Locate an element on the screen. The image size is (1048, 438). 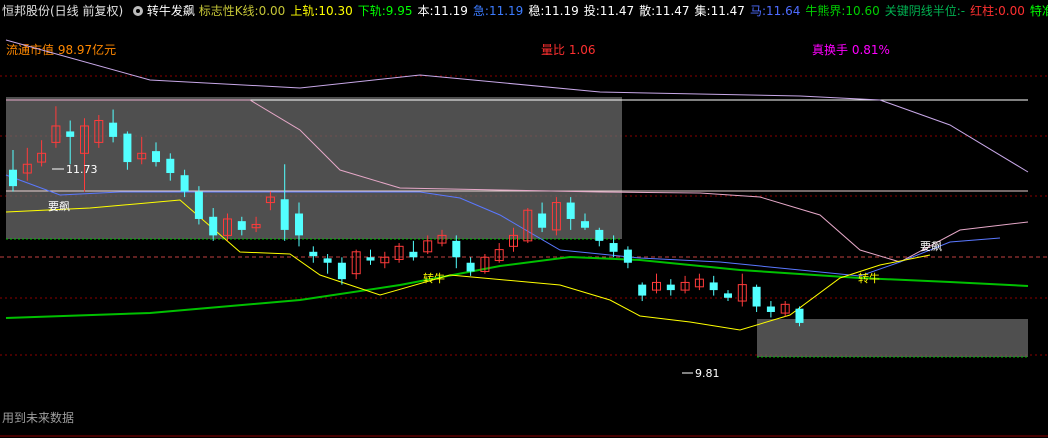
low-price-label: 9.81 is located at coordinates (707, 373).